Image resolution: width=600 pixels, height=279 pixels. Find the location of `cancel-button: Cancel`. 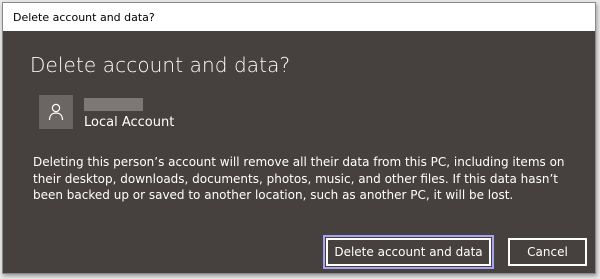

cancel-button: Cancel is located at coordinates (547, 252).